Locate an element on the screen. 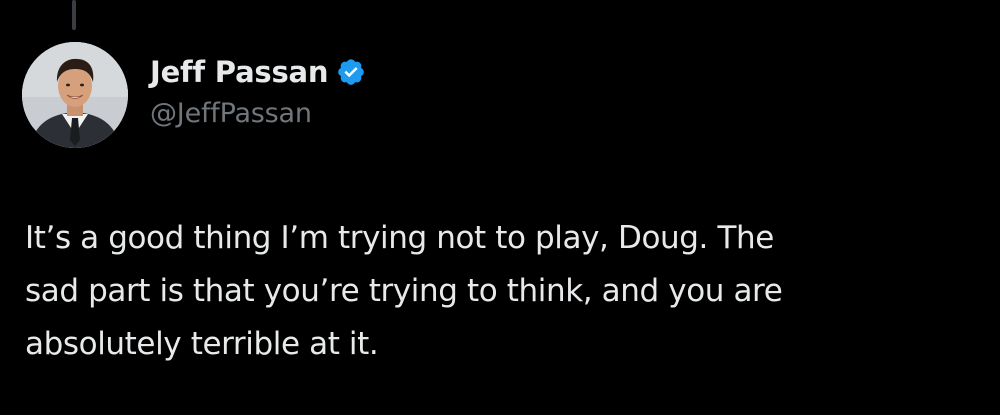  profile-photo-avatar is located at coordinates (75, 95).